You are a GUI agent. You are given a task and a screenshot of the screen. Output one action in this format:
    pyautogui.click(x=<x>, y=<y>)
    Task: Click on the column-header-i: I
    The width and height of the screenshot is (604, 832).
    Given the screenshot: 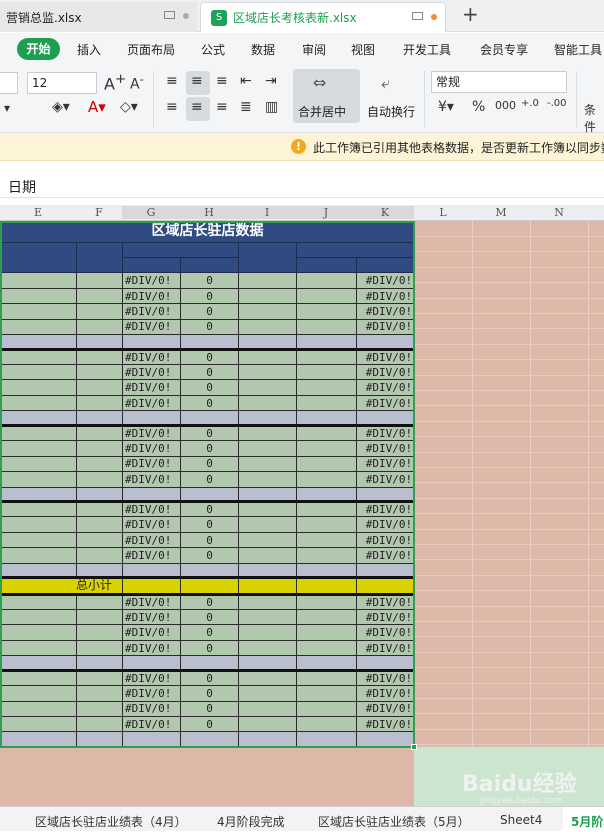 What is the action you would take?
    pyautogui.click(x=267, y=212)
    